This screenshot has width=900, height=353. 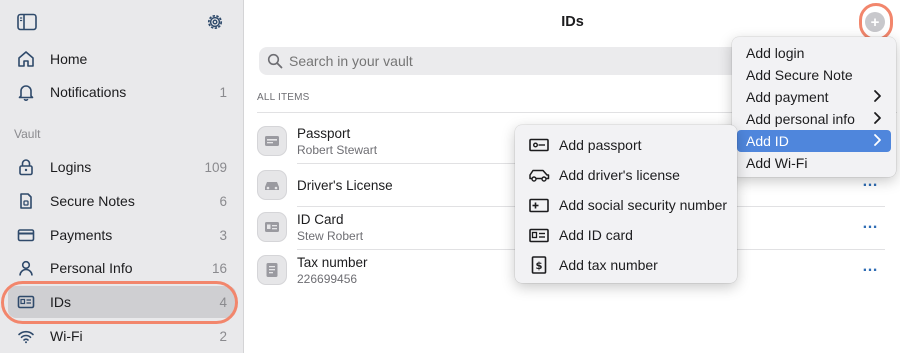 I want to click on sidebar-item-count: 2, so click(x=223, y=336).